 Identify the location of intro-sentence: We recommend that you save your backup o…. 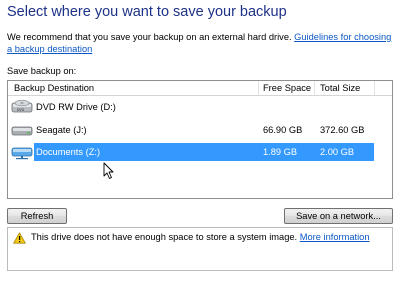
(151, 37).